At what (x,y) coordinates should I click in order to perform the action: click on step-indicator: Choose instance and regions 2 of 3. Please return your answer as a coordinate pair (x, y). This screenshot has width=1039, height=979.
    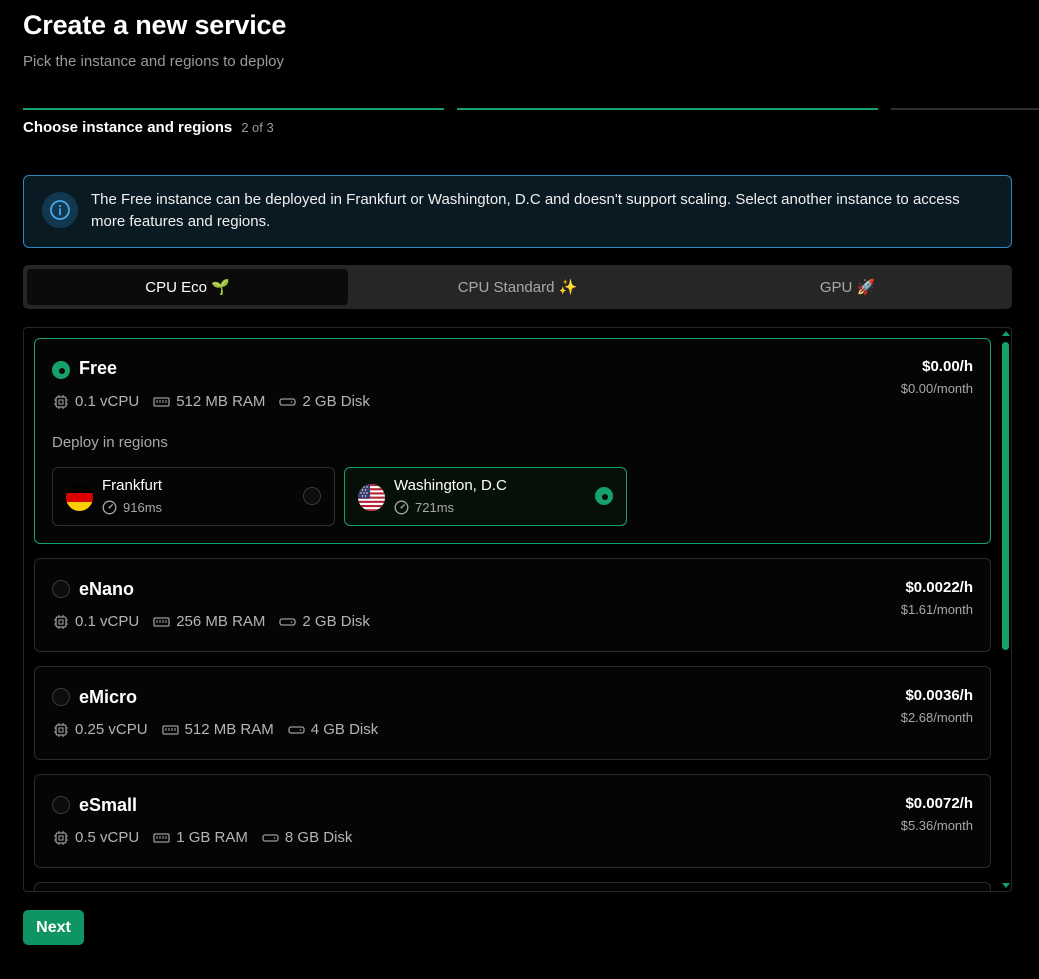
    Looking at the image, I should click on (148, 127).